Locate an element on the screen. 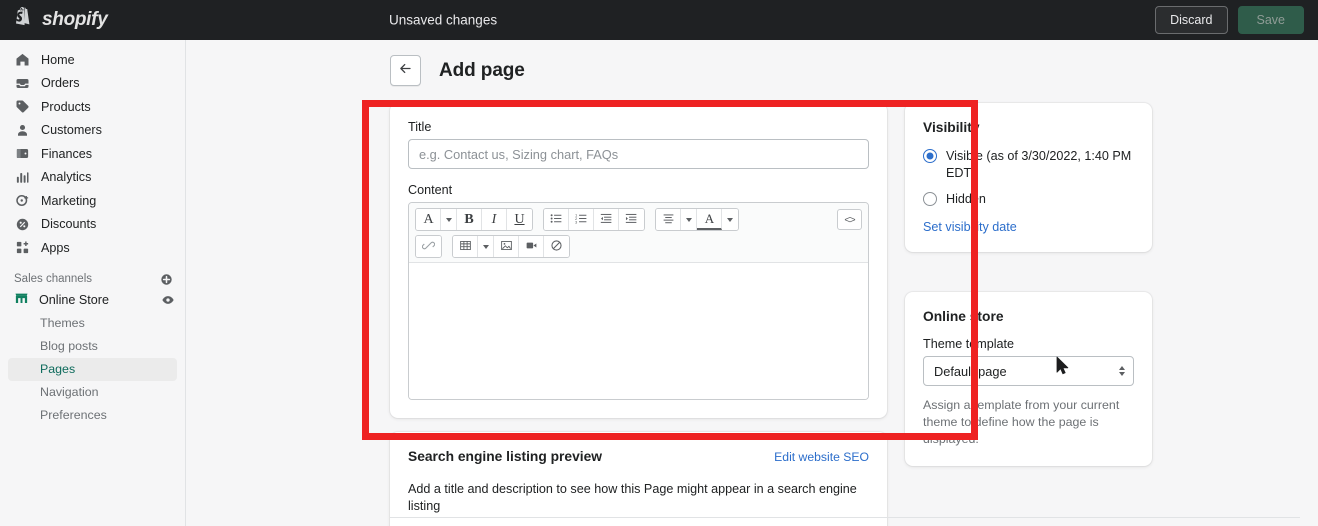 Image resolution: width=1318 pixels, height=526 pixels. edit-website-seo-link: Edit website SEO is located at coordinates (821, 457).